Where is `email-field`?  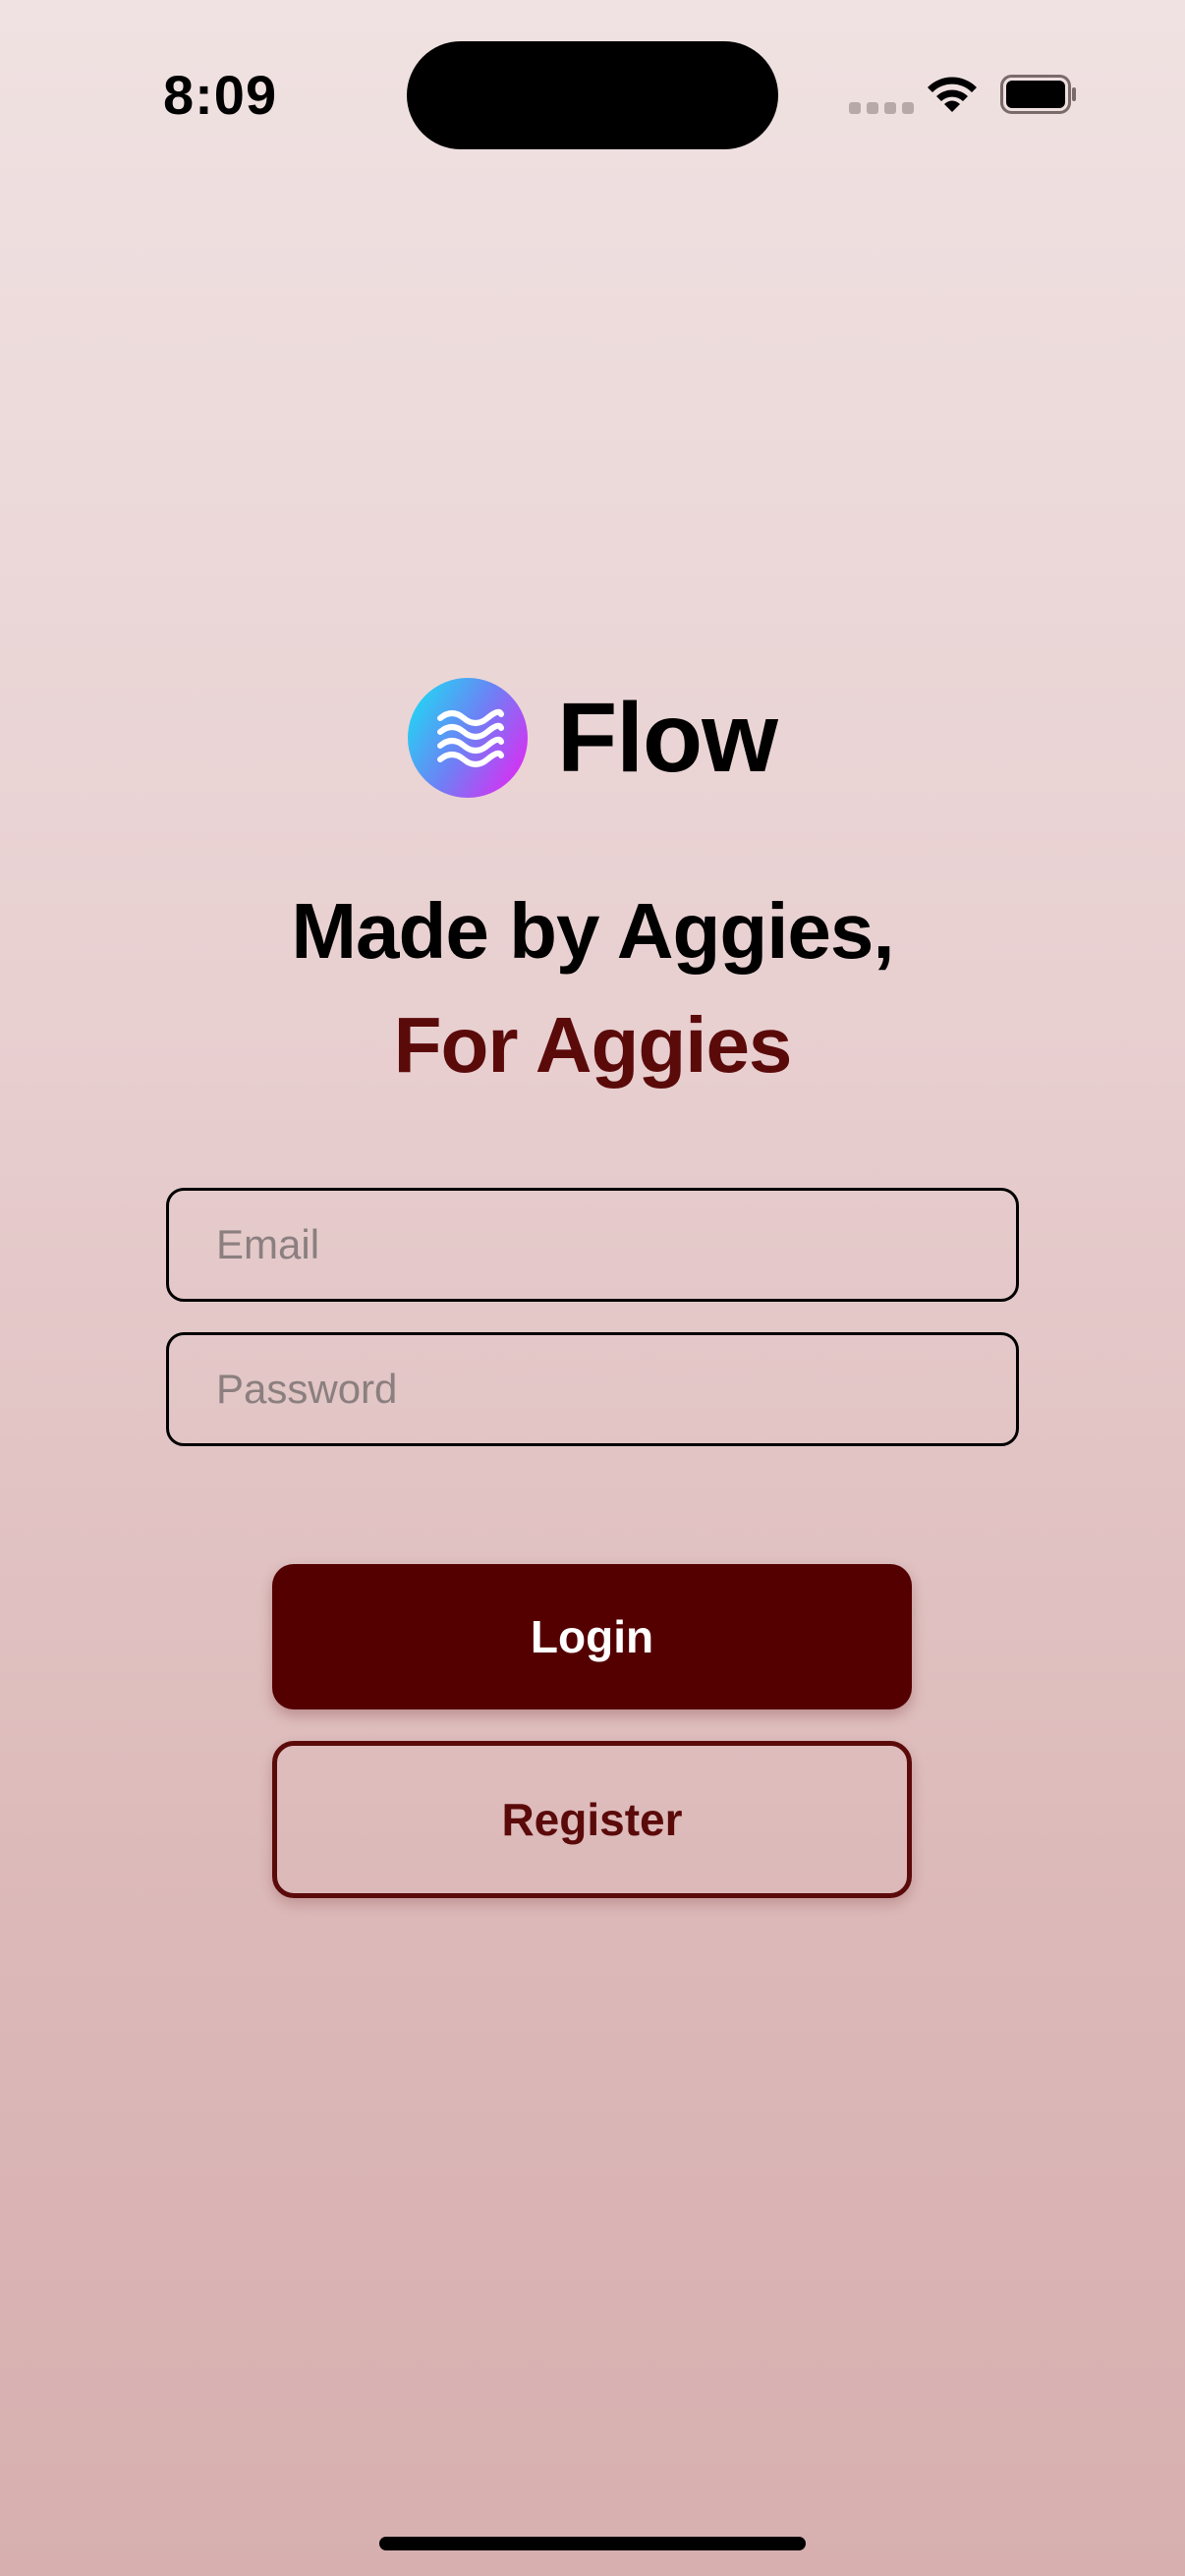
email-field is located at coordinates (592, 1245).